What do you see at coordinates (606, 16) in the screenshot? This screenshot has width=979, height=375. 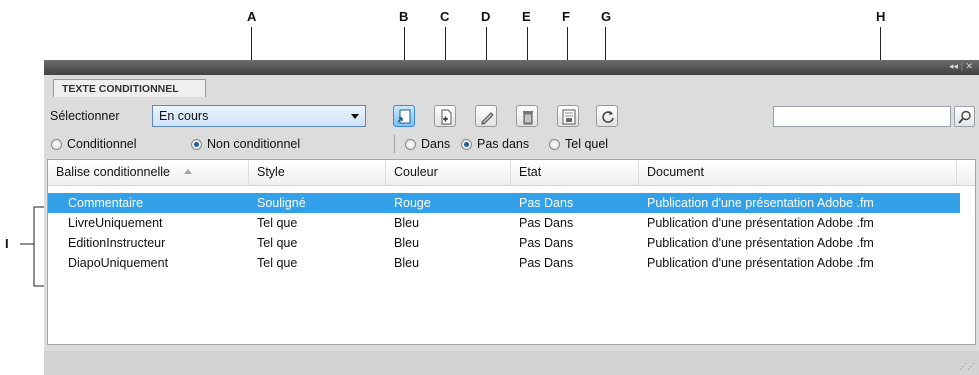 I see `callout-g: G` at bounding box center [606, 16].